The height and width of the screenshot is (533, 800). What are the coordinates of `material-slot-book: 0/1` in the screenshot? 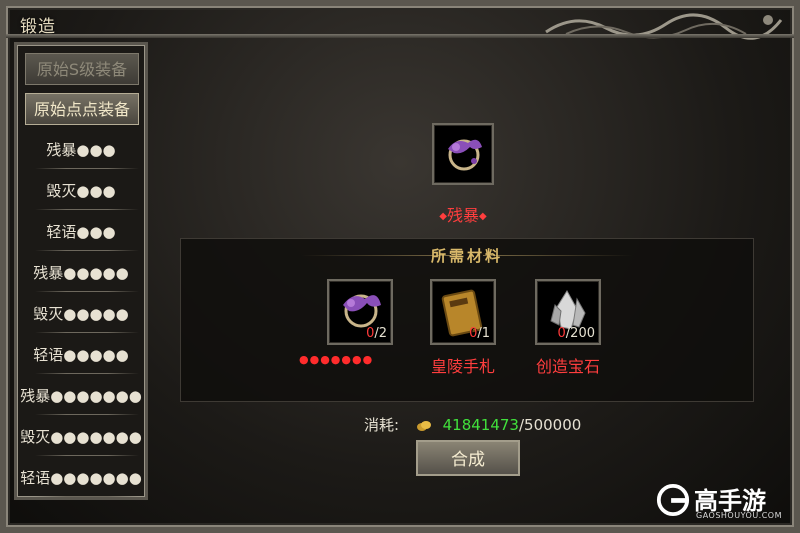 It's located at (463, 312).